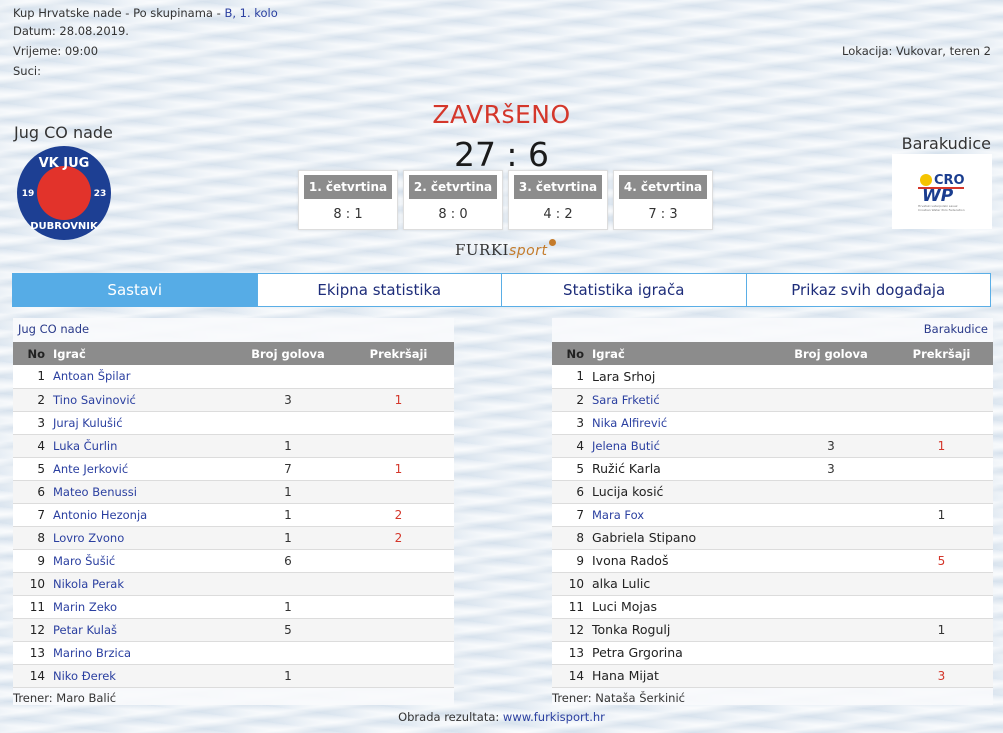 This screenshot has width=1003, height=733. I want to click on quarter-box-3: 3. četvrtina 4 : 2, so click(558, 200).